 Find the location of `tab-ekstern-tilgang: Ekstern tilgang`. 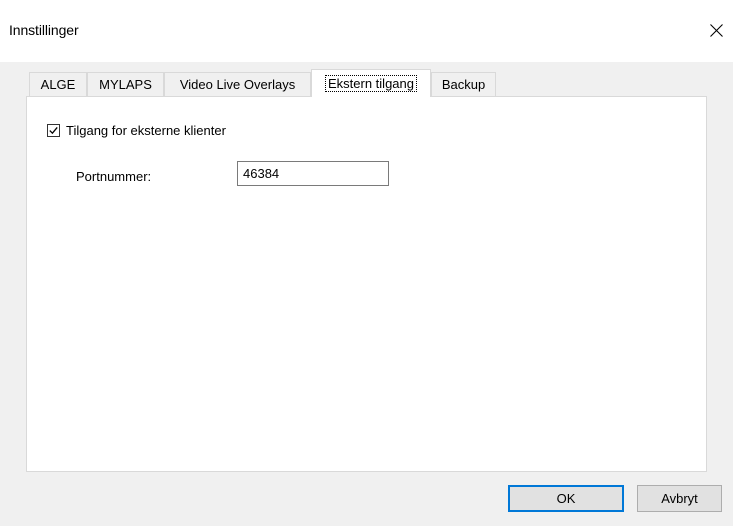

tab-ekstern-tilgang: Ekstern tilgang is located at coordinates (371, 83).